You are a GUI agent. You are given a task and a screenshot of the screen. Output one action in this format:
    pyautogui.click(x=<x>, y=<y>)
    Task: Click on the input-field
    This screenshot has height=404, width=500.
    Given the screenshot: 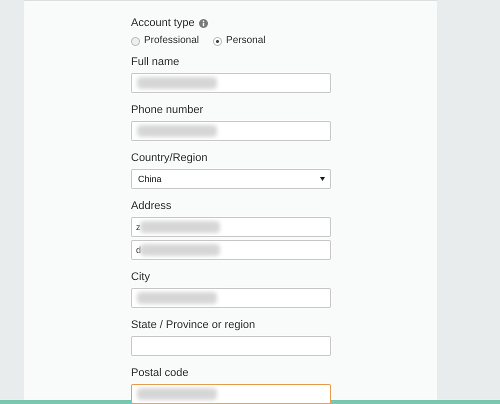 What is the action you would take?
    pyautogui.click(x=231, y=346)
    